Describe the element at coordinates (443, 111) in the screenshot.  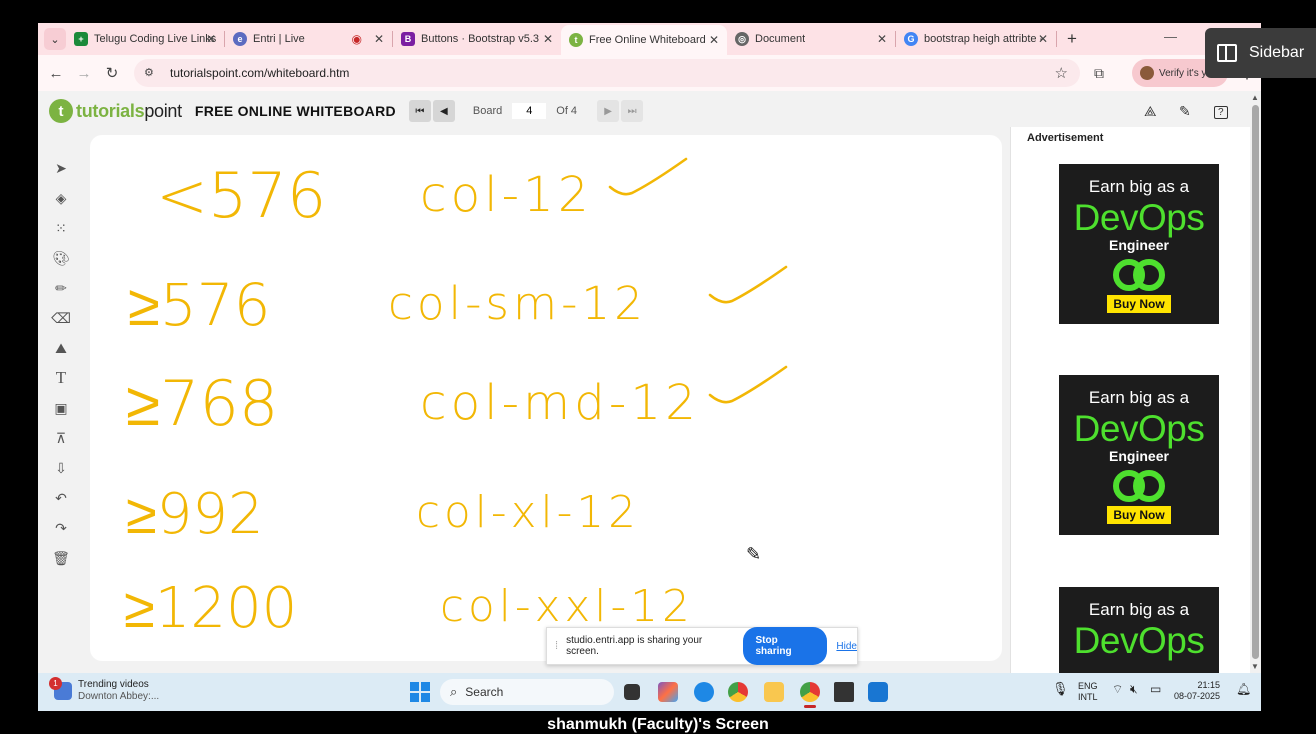
I see `prev-board-button: ◀` at that location.